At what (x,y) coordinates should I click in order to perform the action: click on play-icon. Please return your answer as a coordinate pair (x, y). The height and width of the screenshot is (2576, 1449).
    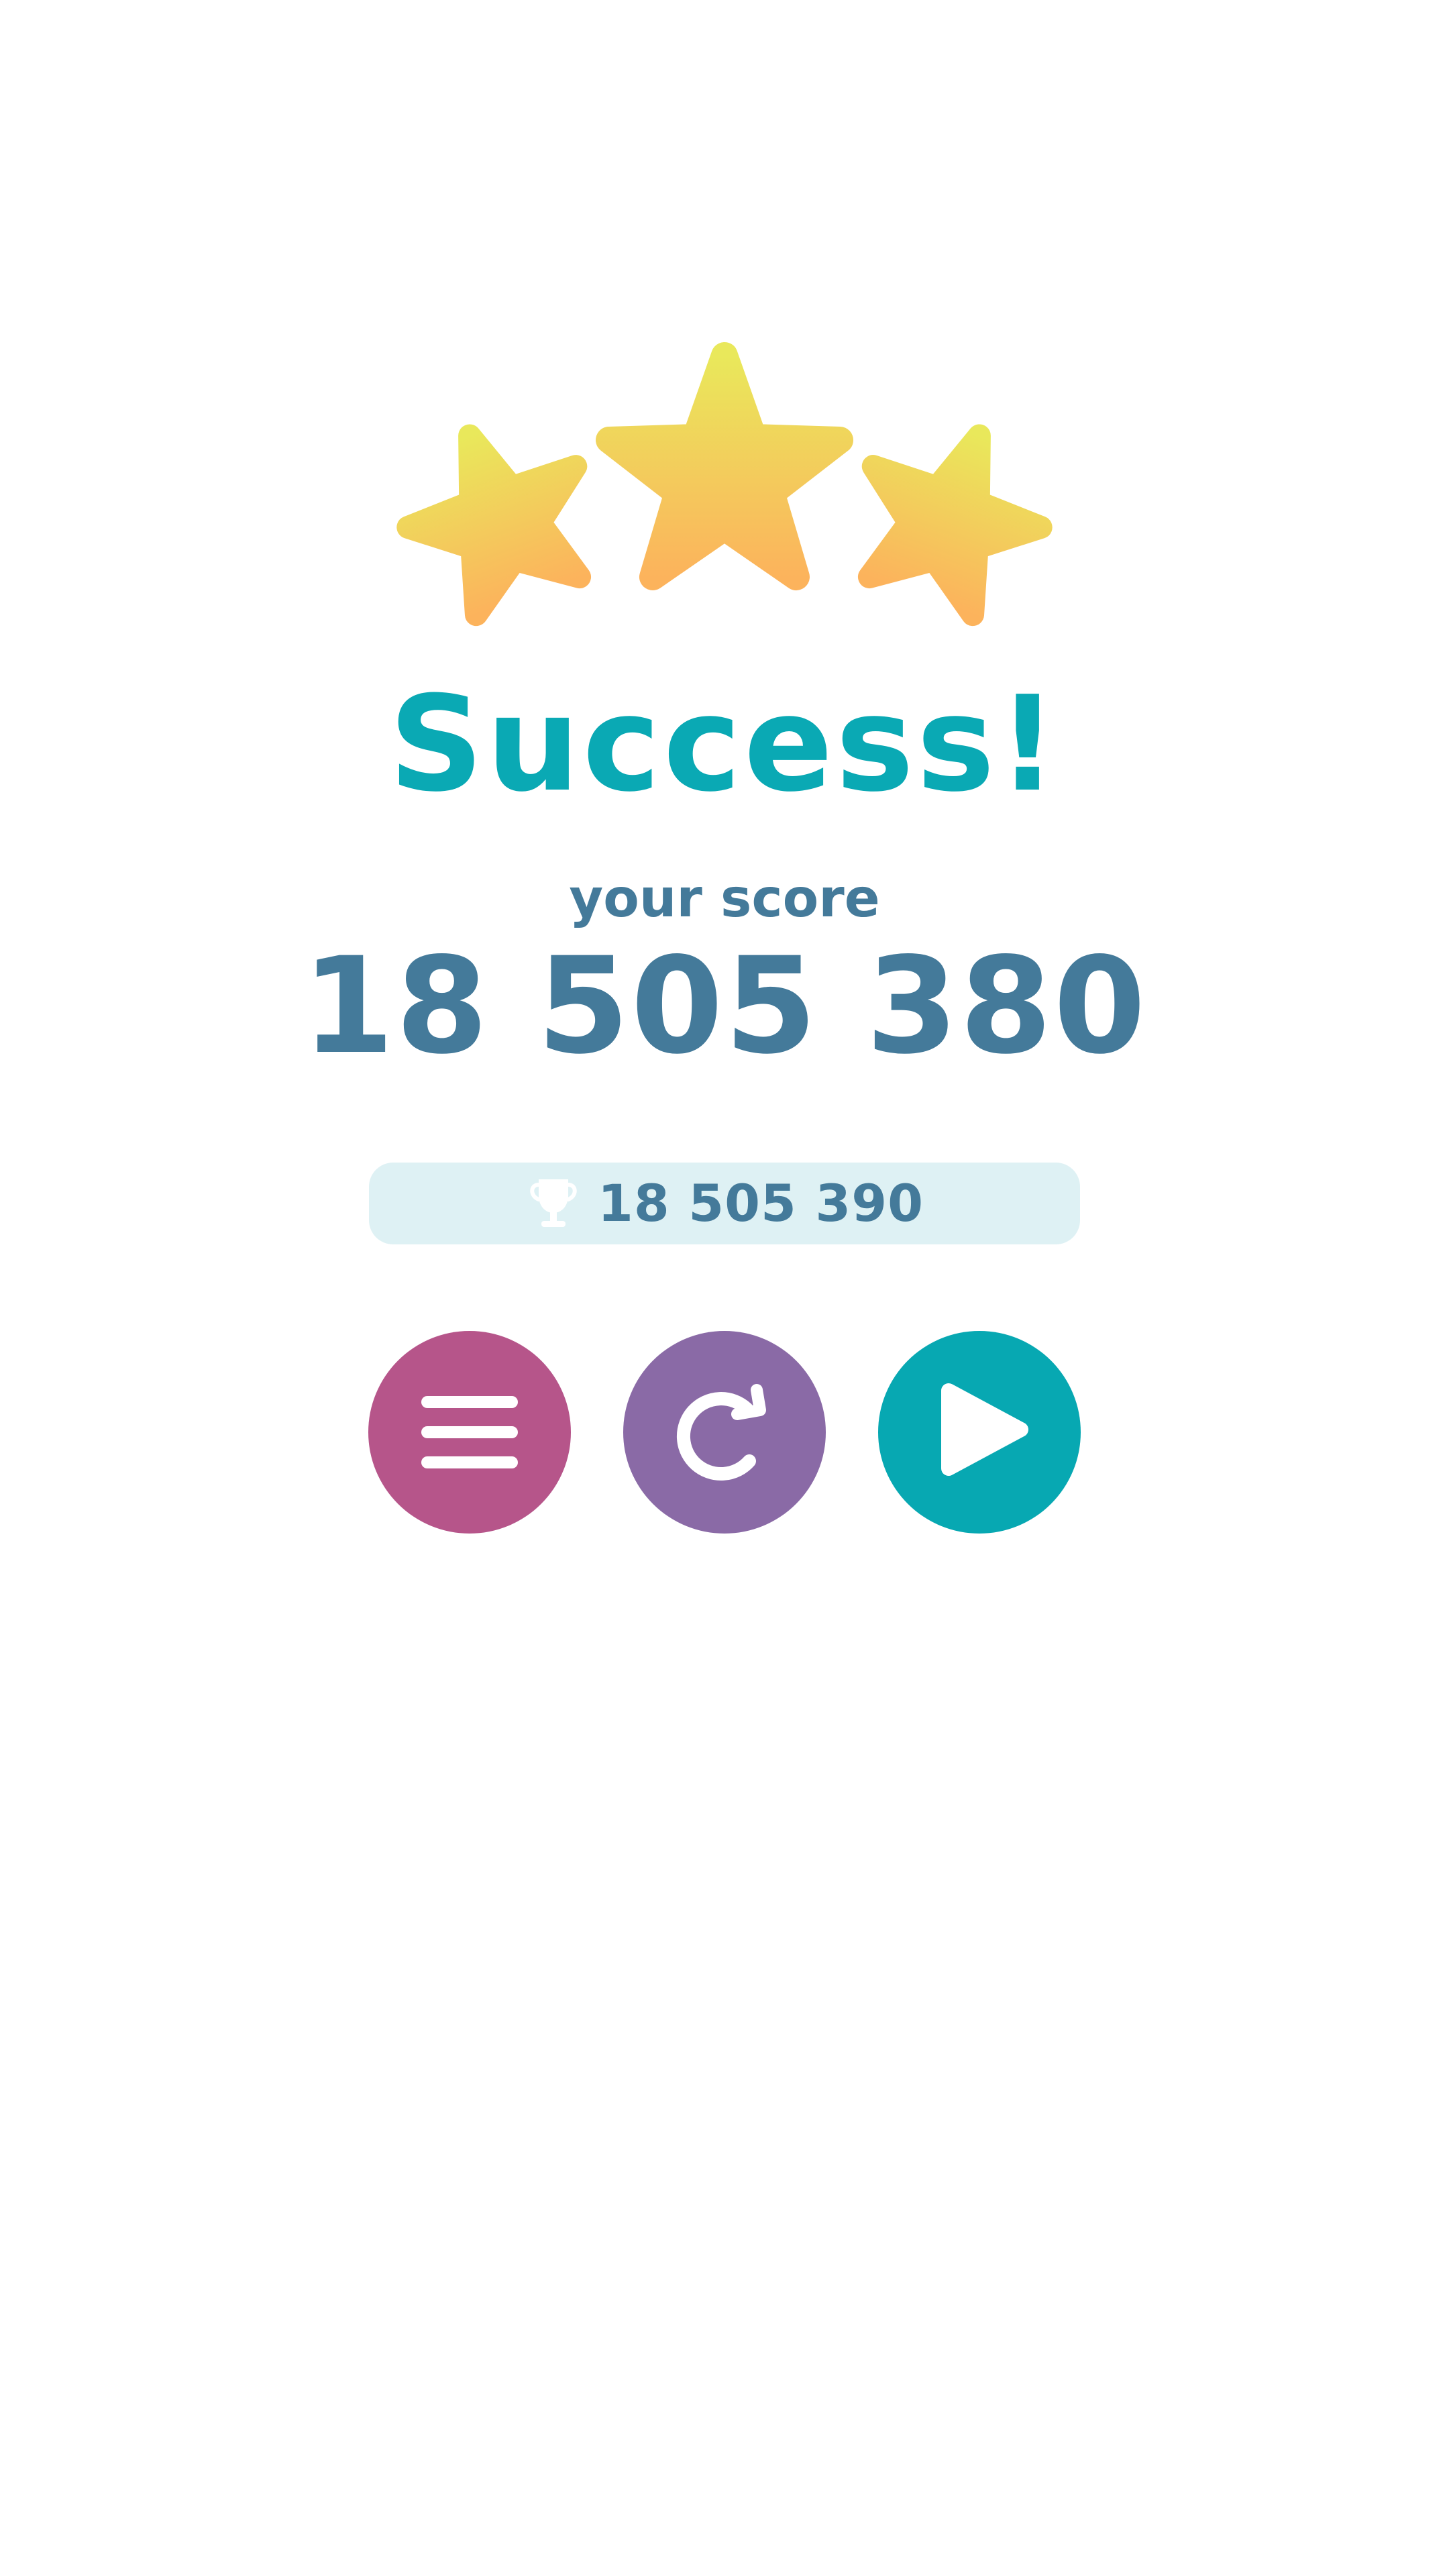
    Looking at the image, I should click on (984, 1429).